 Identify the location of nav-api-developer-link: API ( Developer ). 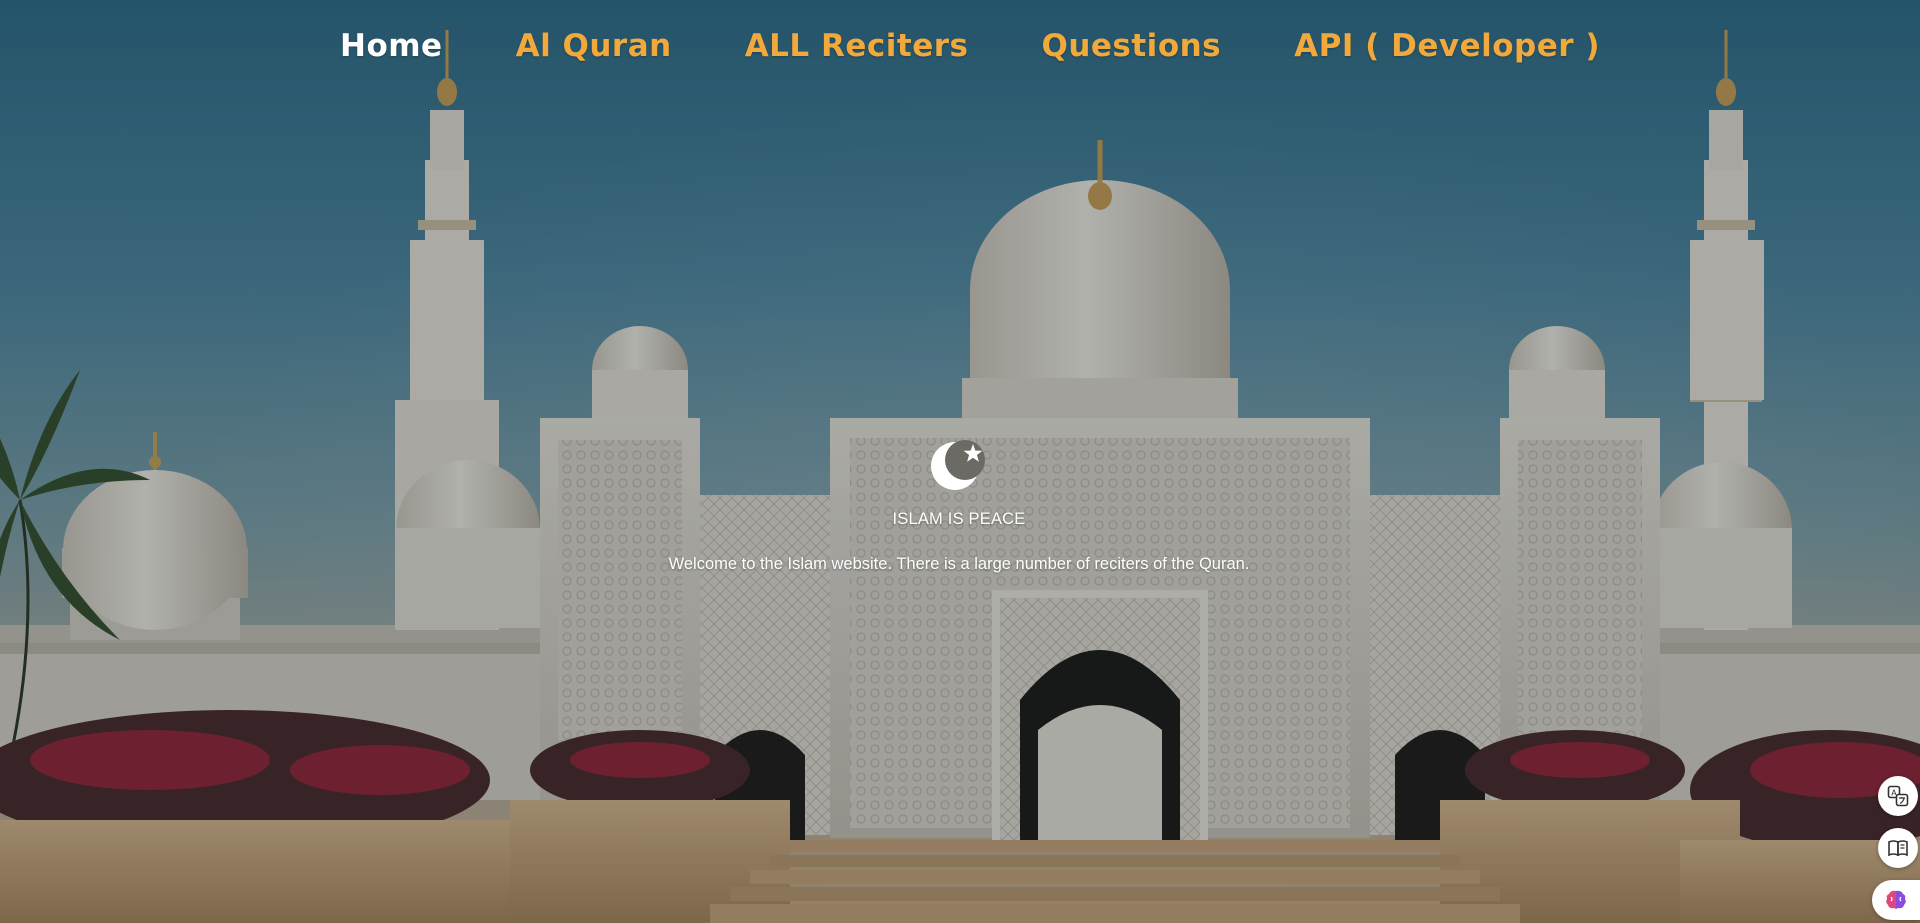
(1447, 46).